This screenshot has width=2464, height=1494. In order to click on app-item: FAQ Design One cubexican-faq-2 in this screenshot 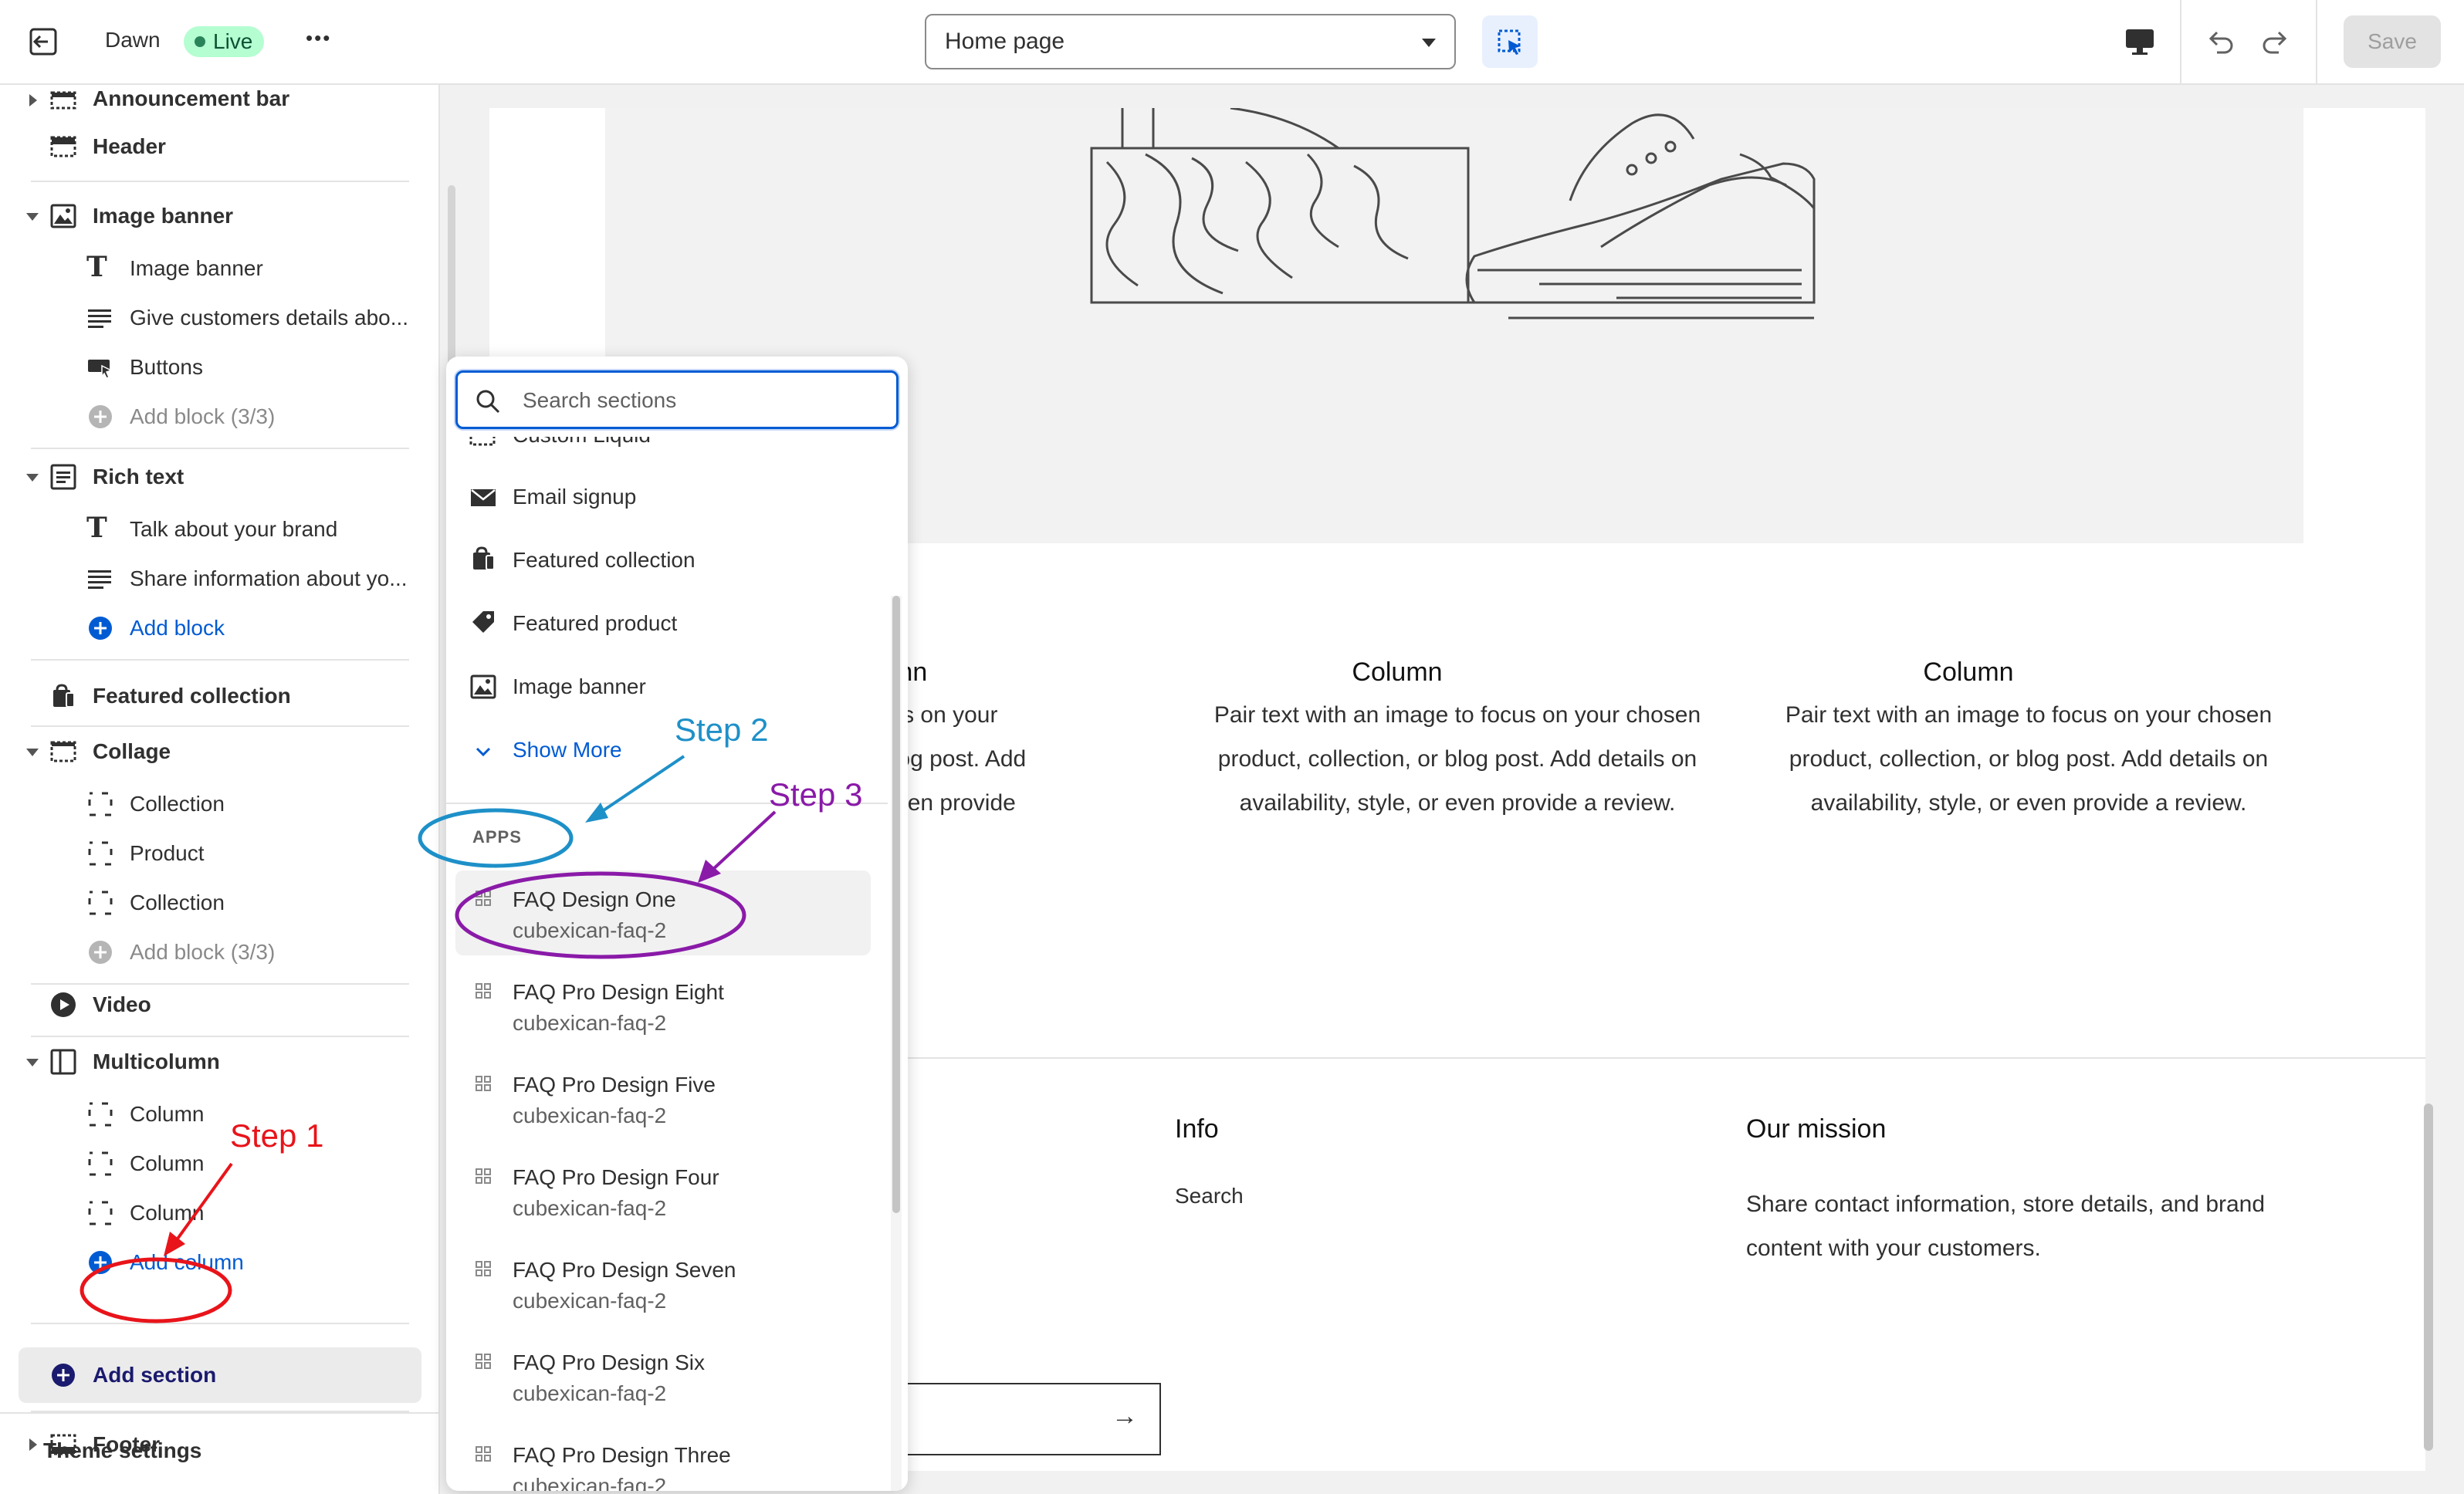, I will do `click(662, 912)`.